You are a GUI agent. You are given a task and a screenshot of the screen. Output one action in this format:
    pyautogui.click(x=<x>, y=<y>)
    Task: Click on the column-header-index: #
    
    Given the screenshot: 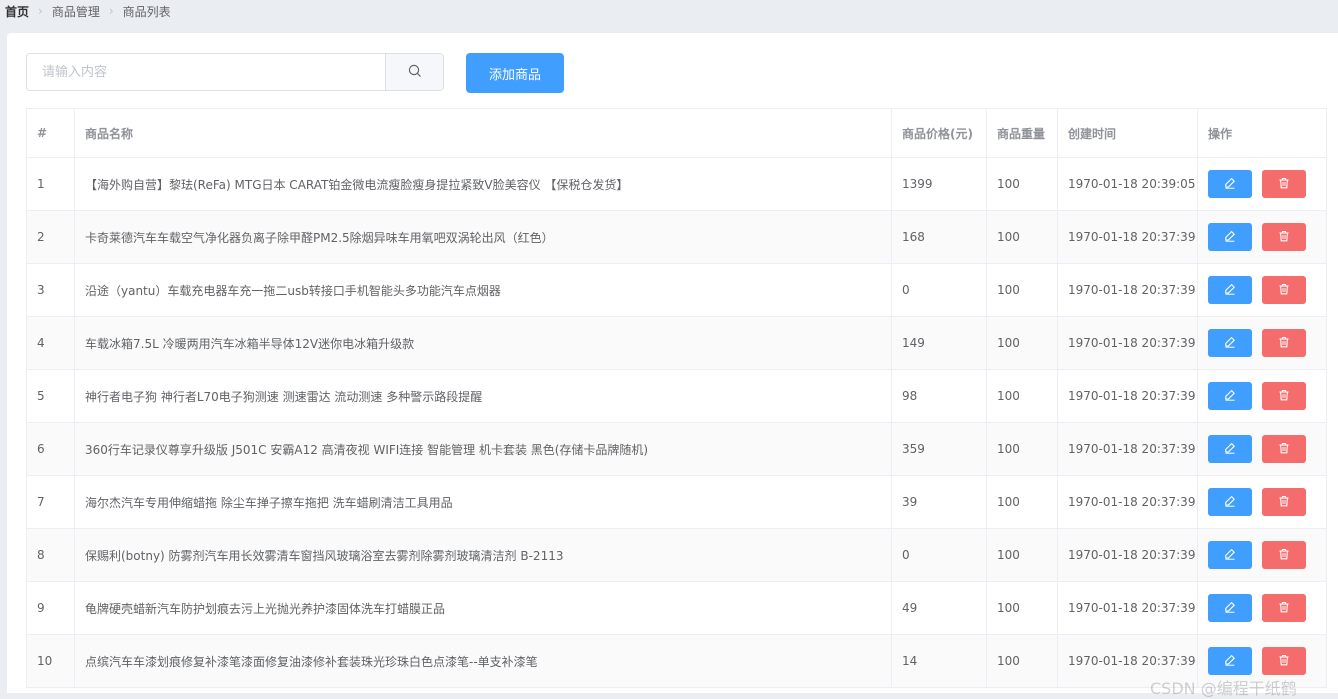 What is the action you would take?
    pyautogui.click(x=50, y=133)
    